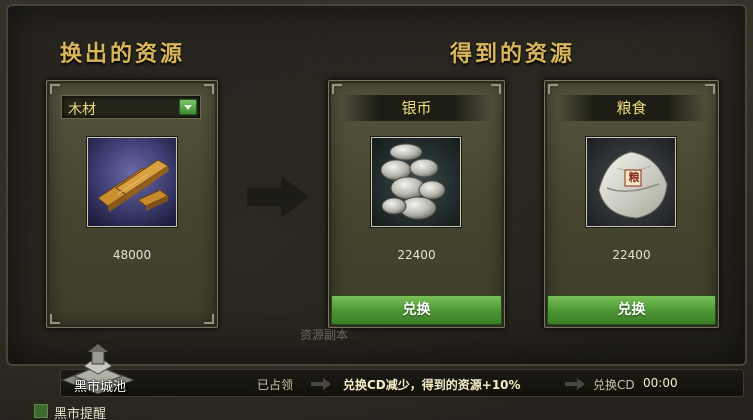 This screenshot has height=420, width=753. I want to click on give-resource-heading: 换出的资源, so click(123, 54).